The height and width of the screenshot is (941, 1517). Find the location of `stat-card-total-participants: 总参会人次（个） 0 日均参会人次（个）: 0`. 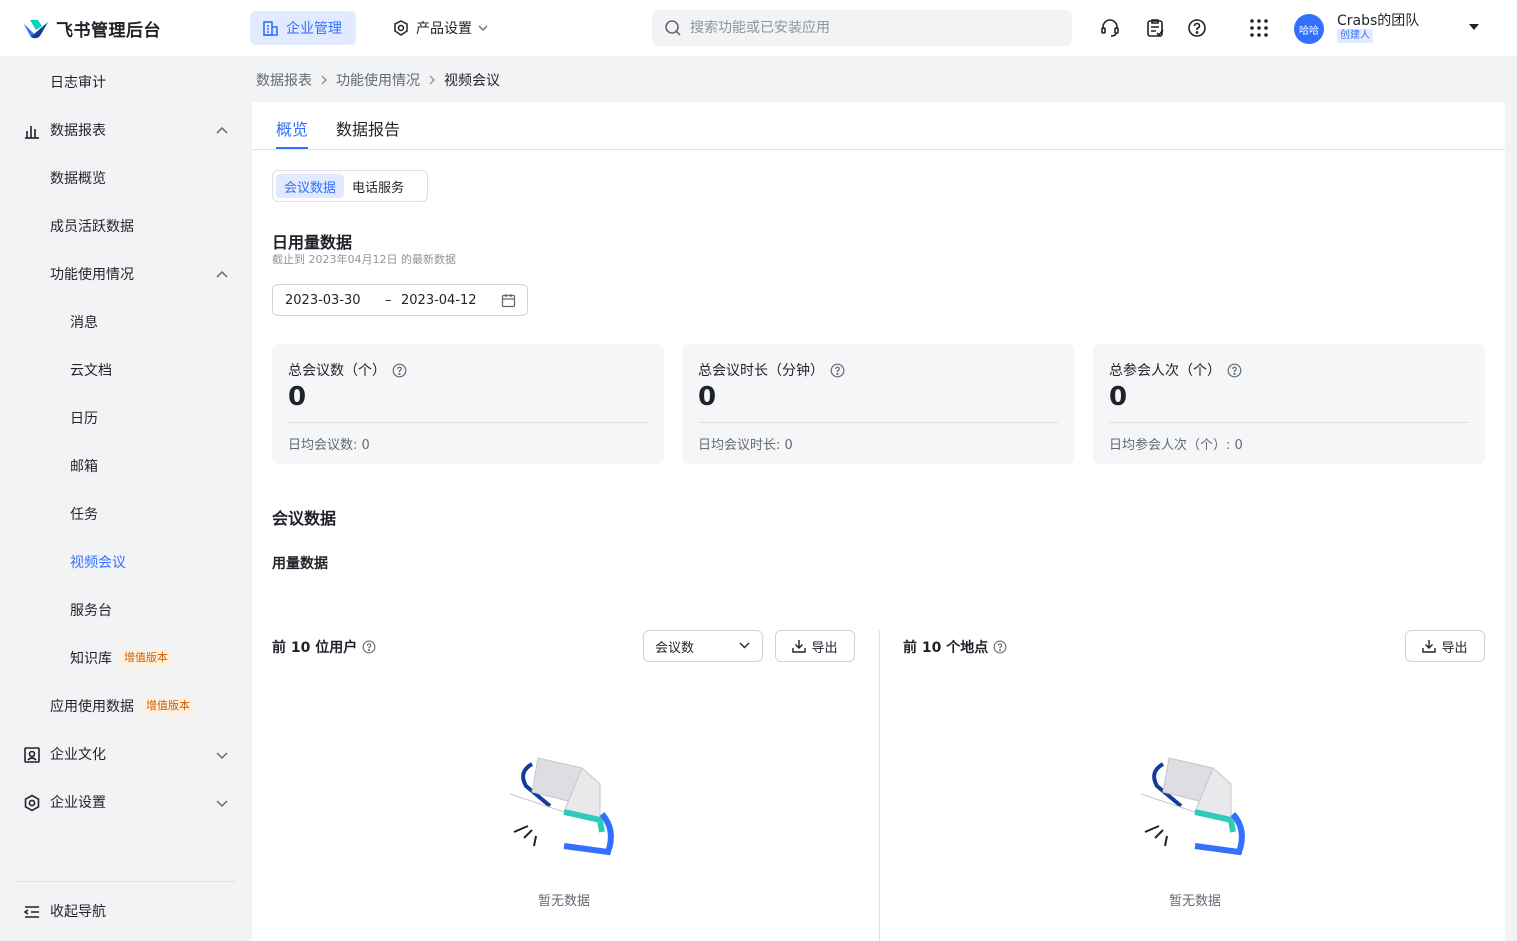

stat-card-total-participants: 总参会人次（个） 0 日均参会人次（个）: 0 is located at coordinates (1289, 404).